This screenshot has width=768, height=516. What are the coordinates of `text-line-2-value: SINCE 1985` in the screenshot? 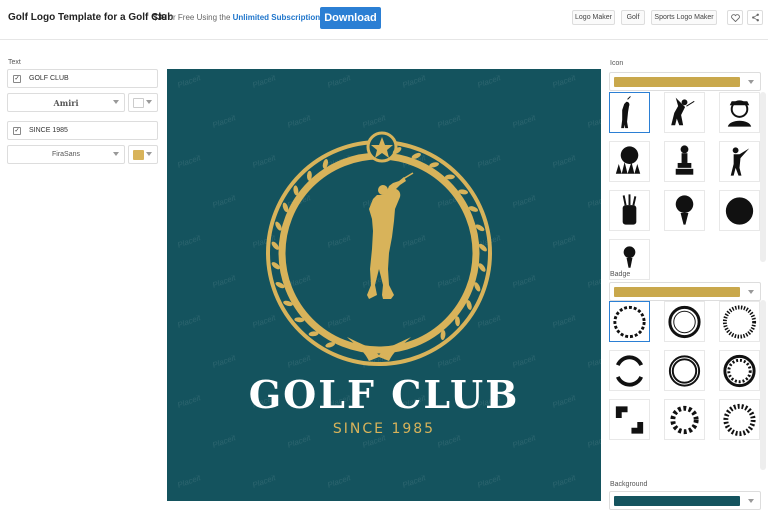 It's located at (48, 130).